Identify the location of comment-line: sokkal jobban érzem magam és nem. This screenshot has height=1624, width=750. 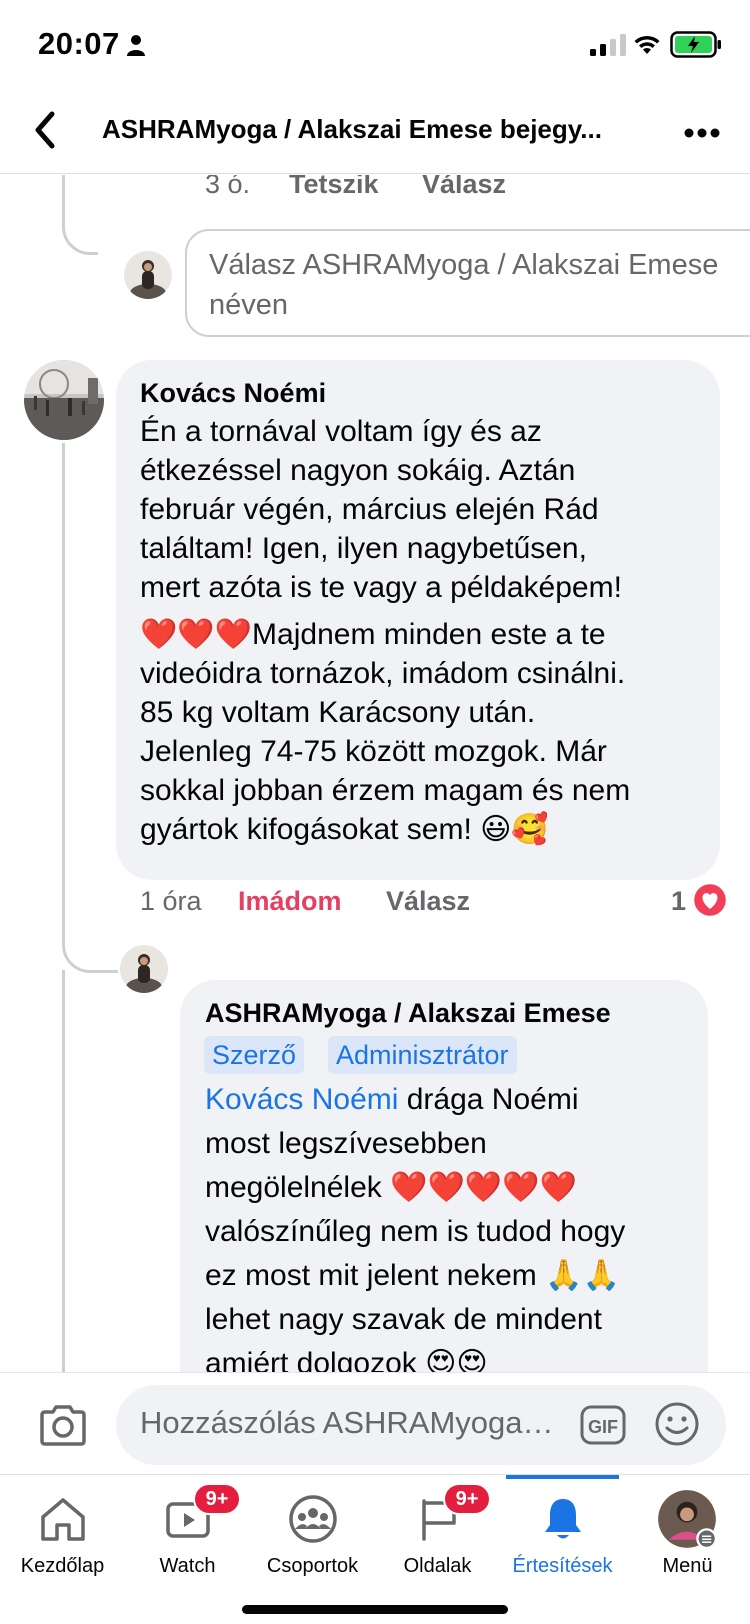
(385, 790).